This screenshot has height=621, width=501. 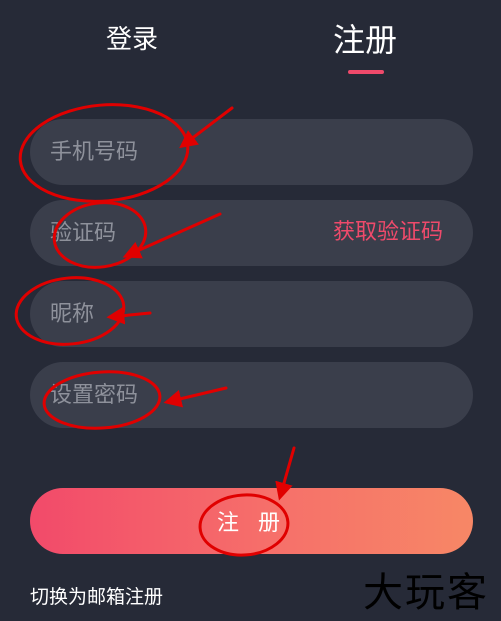 I want to click on password-field, so click(x=251, y=395).